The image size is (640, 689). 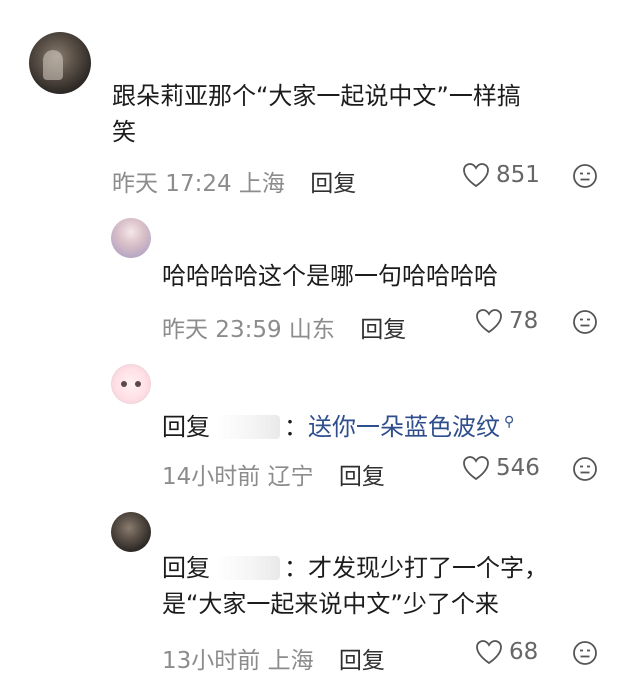 What do you see at coordinates (518, 468) in the screenshot?
I see `like-count: 546` at bounding box center [518, 468].